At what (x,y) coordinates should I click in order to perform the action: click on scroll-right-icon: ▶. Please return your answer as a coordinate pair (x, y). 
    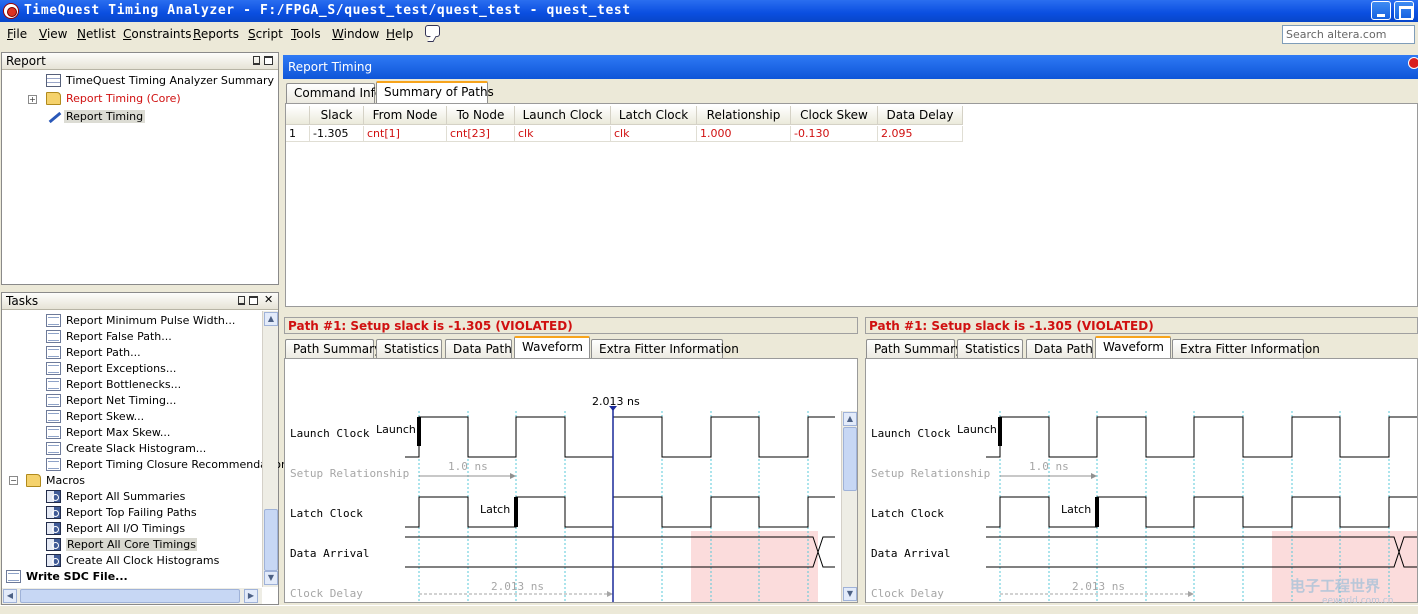
    Looking at the image, I should click on (251, 596).